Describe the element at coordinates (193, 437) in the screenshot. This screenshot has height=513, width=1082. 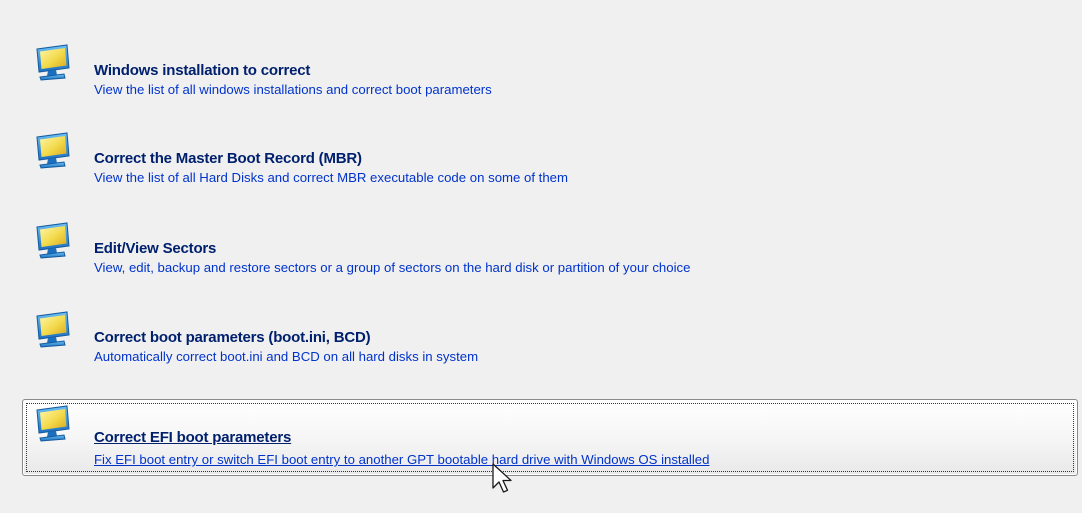
I see `option-title: Correct EFI boot parameters` at that location.